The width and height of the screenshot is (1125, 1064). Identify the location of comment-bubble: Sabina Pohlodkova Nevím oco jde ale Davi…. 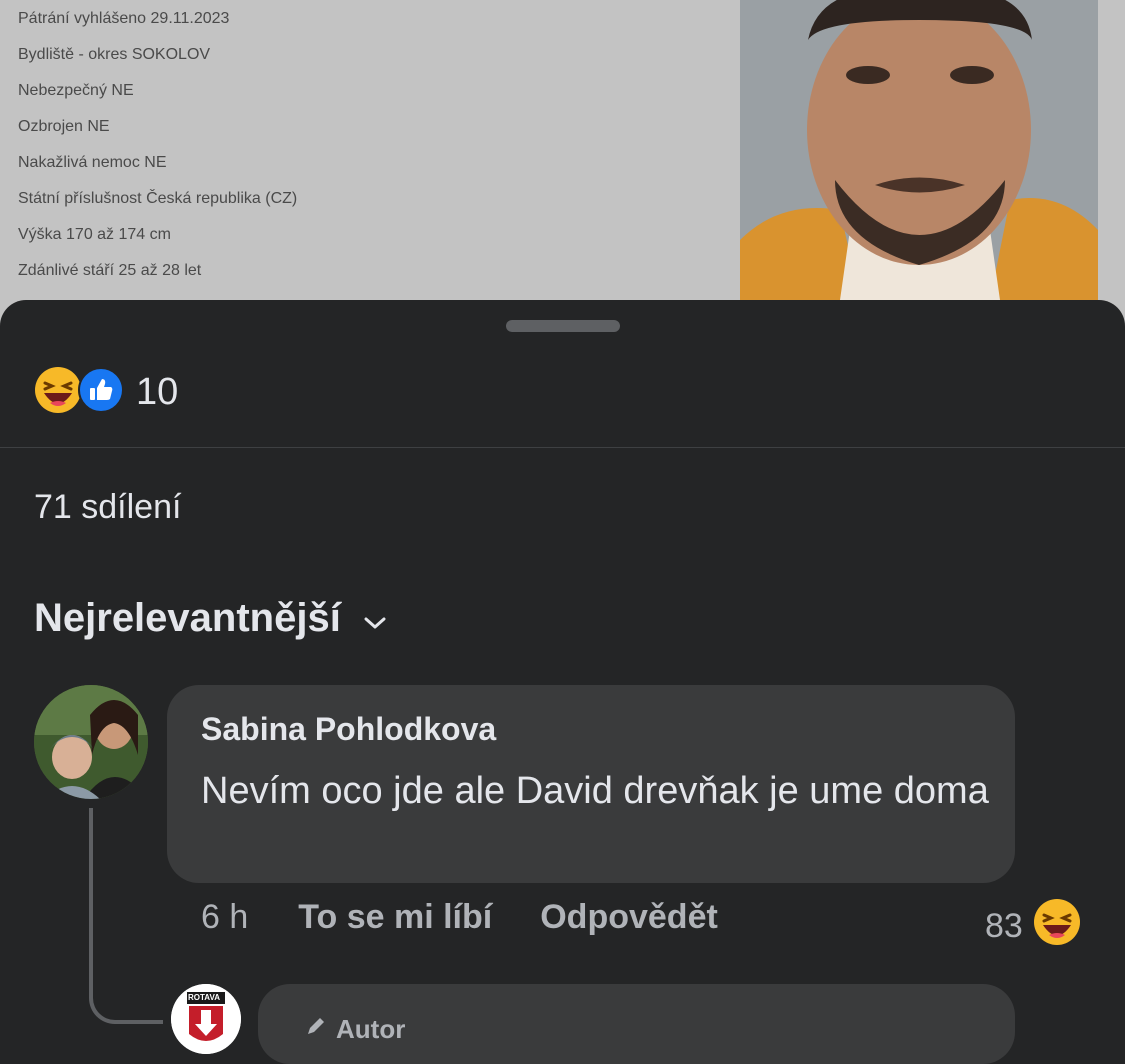
(591, 784).